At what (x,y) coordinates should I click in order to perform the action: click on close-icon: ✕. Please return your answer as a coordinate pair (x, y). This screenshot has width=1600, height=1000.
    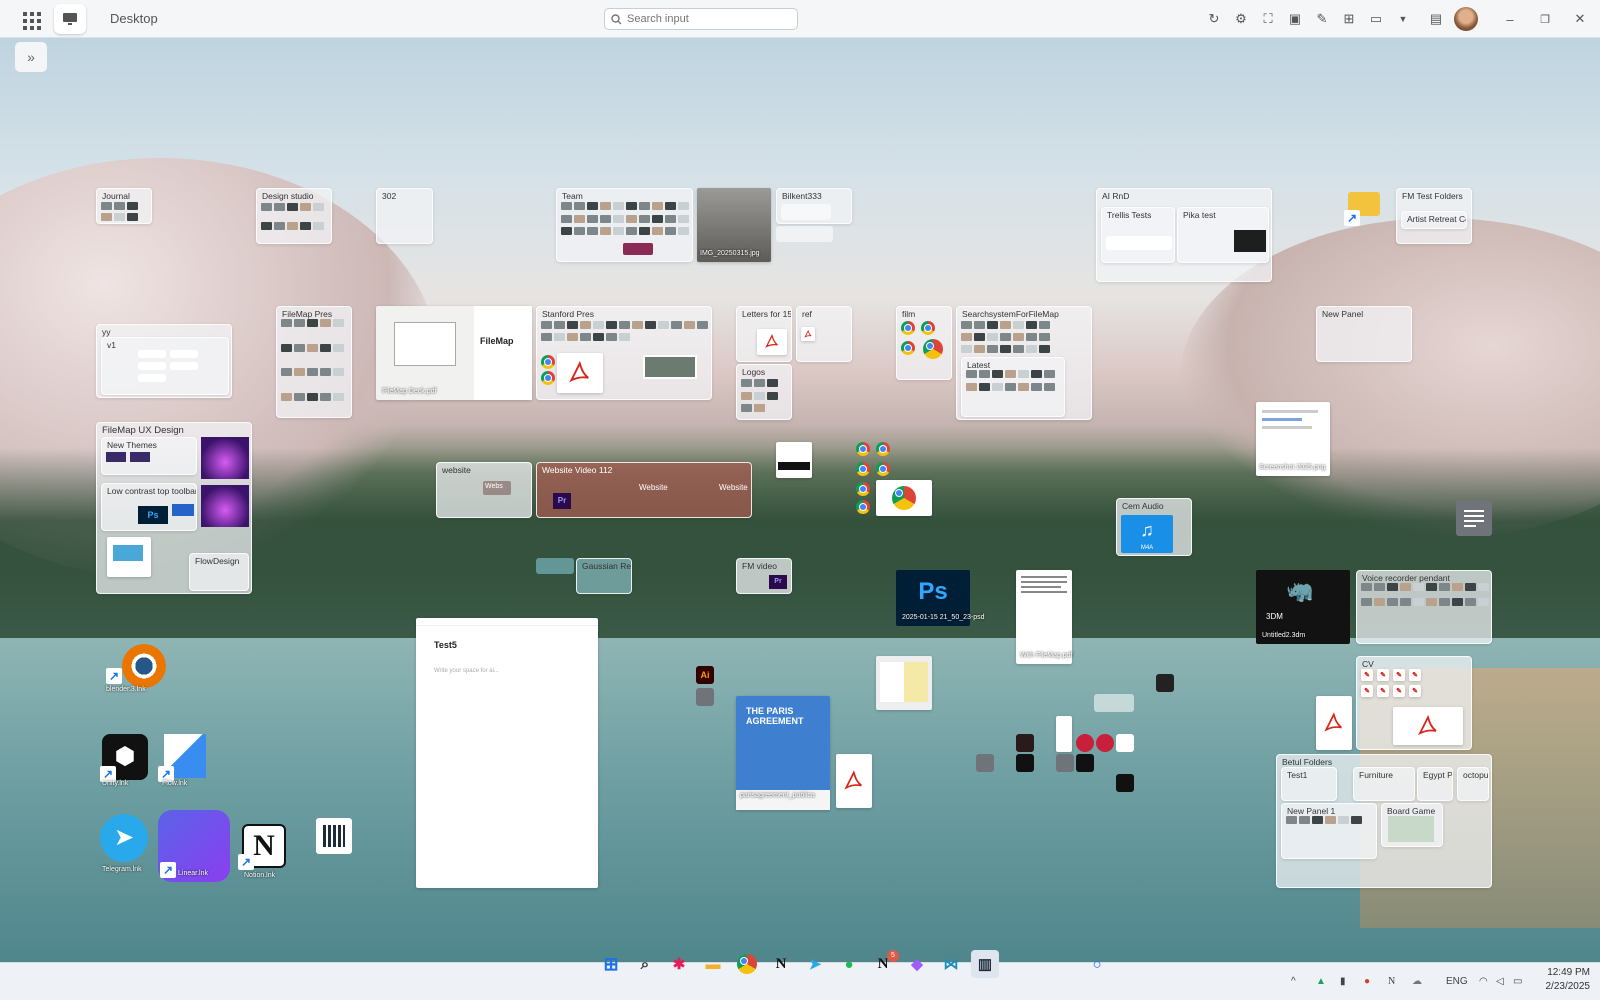
    Looking at the image, I should click on (1580, 19).